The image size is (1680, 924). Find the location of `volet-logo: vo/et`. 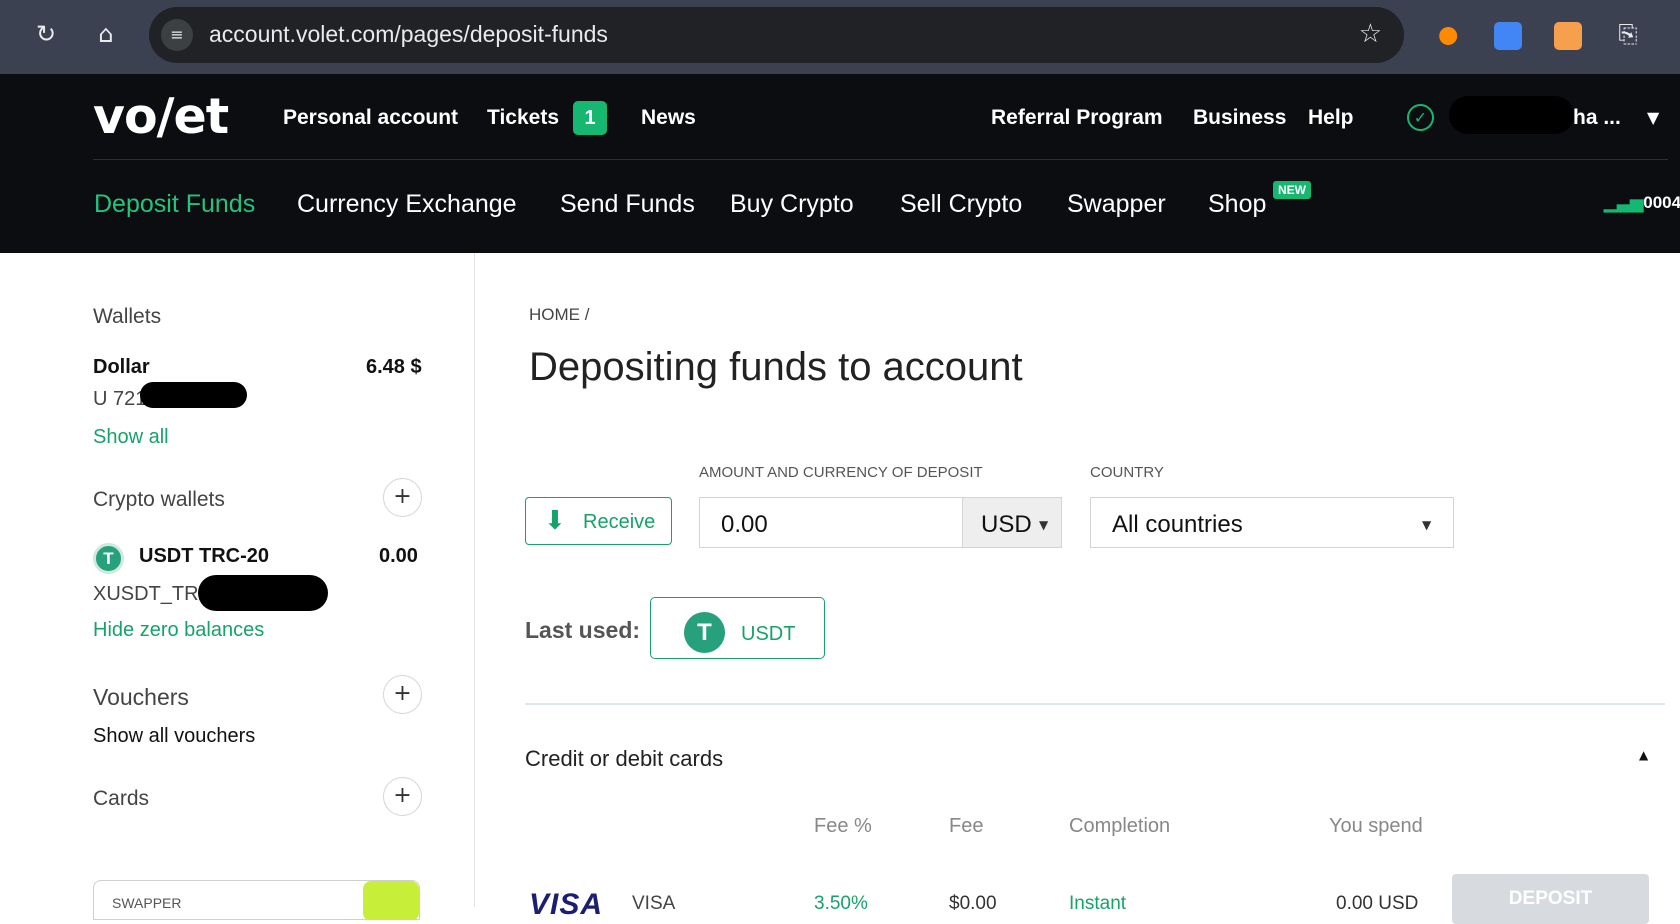

volet-logo: vo/et is located at coordinates (161, 116).